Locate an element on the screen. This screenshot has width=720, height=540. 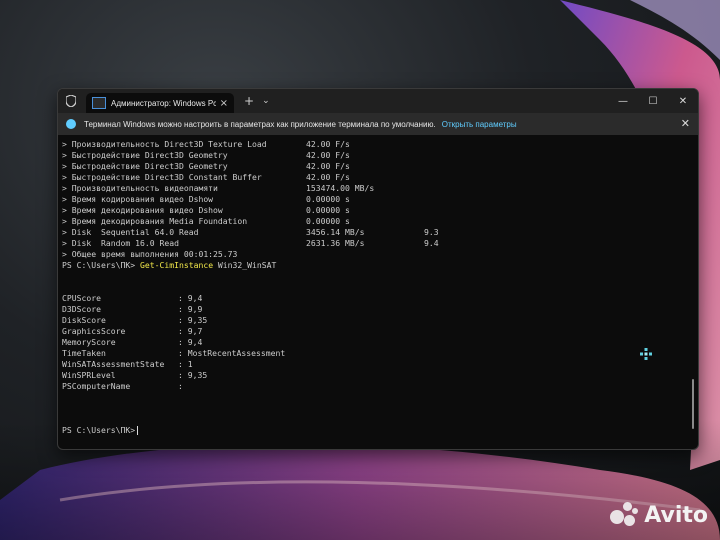
winsat-value: 153474.00 MB/s is located at coordinates (340, 188).